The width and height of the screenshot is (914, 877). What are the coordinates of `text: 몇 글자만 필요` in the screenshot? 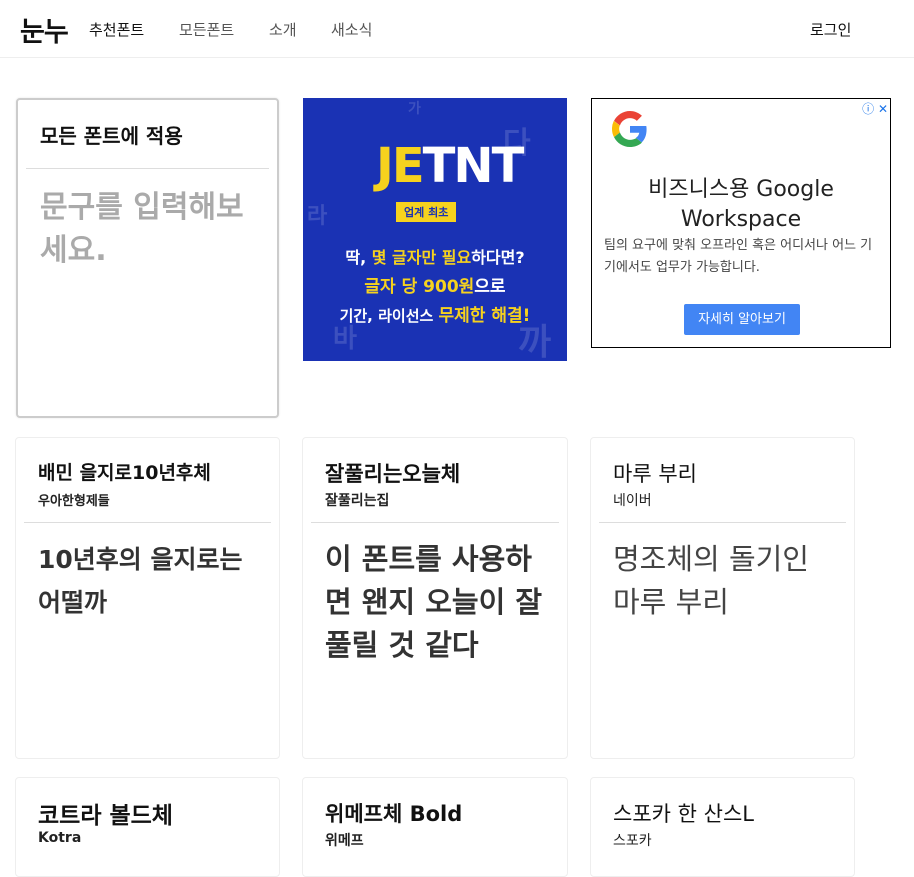 It's located at (421, 257).